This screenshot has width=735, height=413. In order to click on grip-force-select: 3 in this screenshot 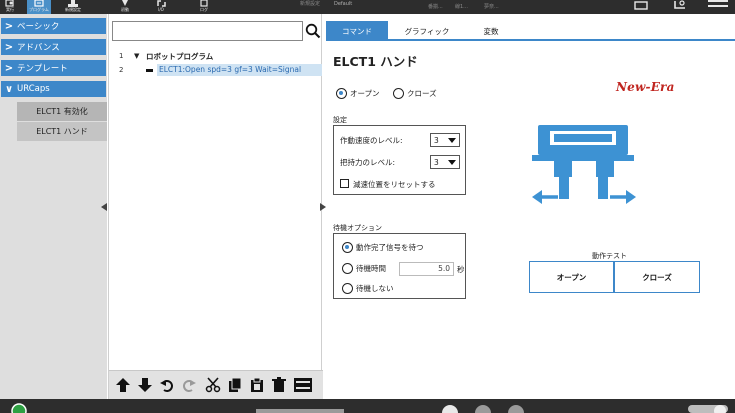, I will do `click(445, 162)`.